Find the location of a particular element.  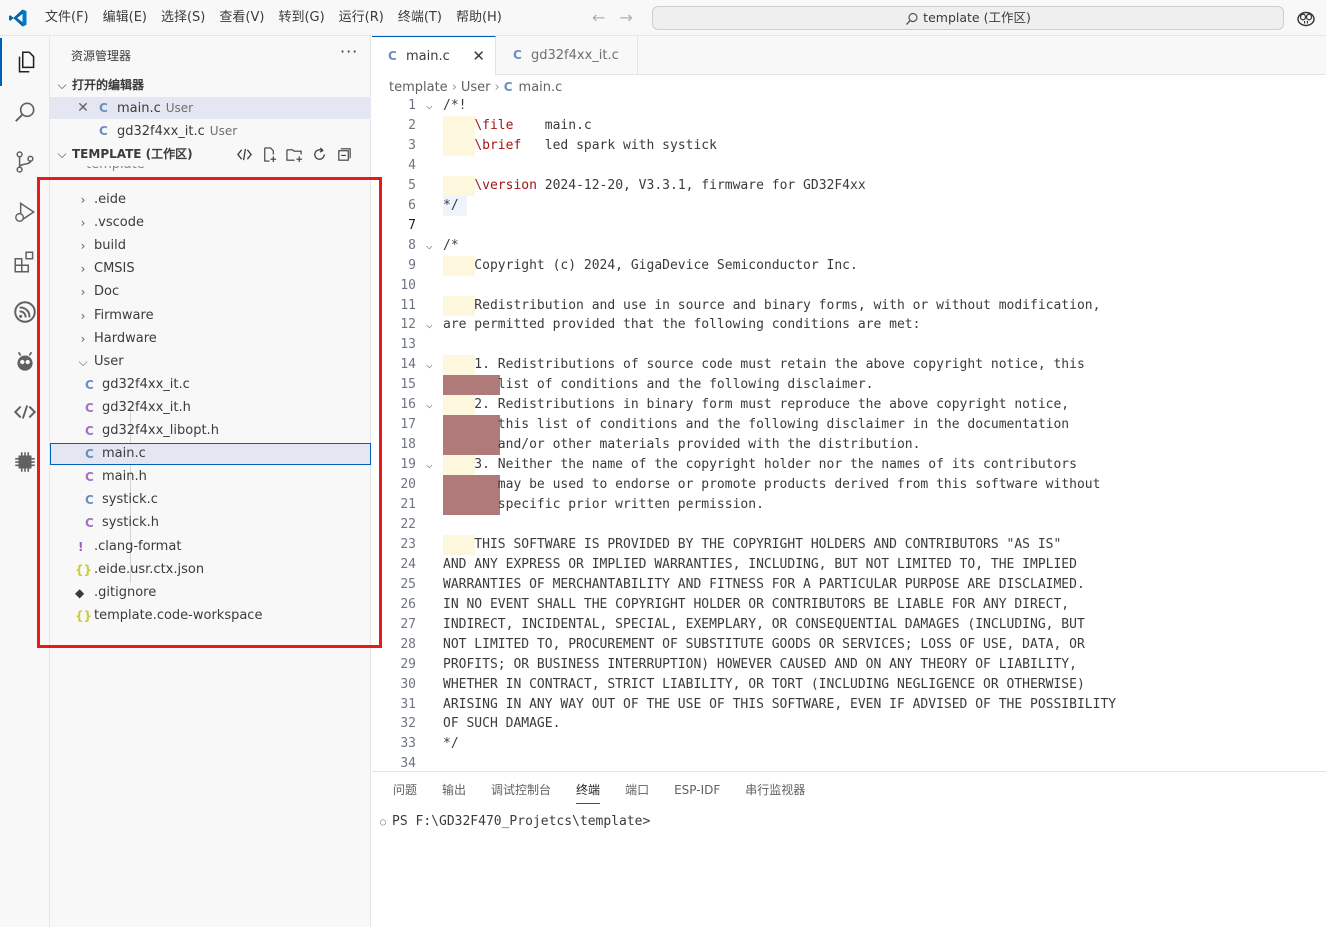

tree-folder: › .eide is located at coordinates (210, 200).